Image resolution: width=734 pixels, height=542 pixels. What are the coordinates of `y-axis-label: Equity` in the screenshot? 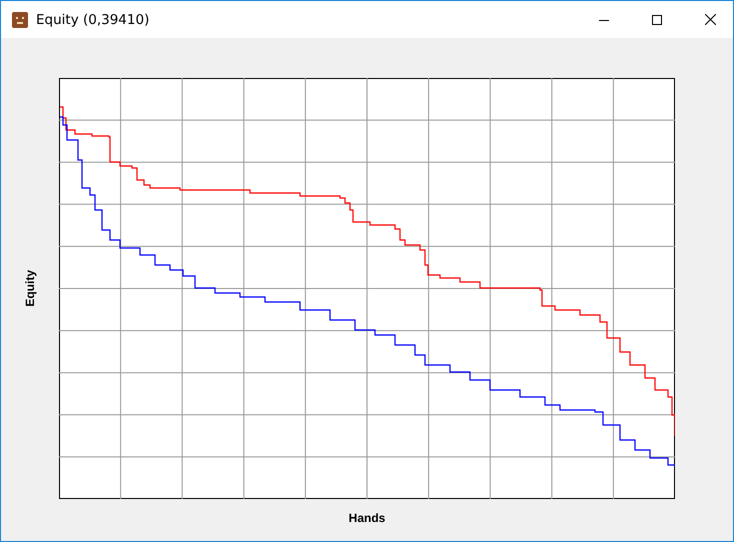 It's located at (30, 288).